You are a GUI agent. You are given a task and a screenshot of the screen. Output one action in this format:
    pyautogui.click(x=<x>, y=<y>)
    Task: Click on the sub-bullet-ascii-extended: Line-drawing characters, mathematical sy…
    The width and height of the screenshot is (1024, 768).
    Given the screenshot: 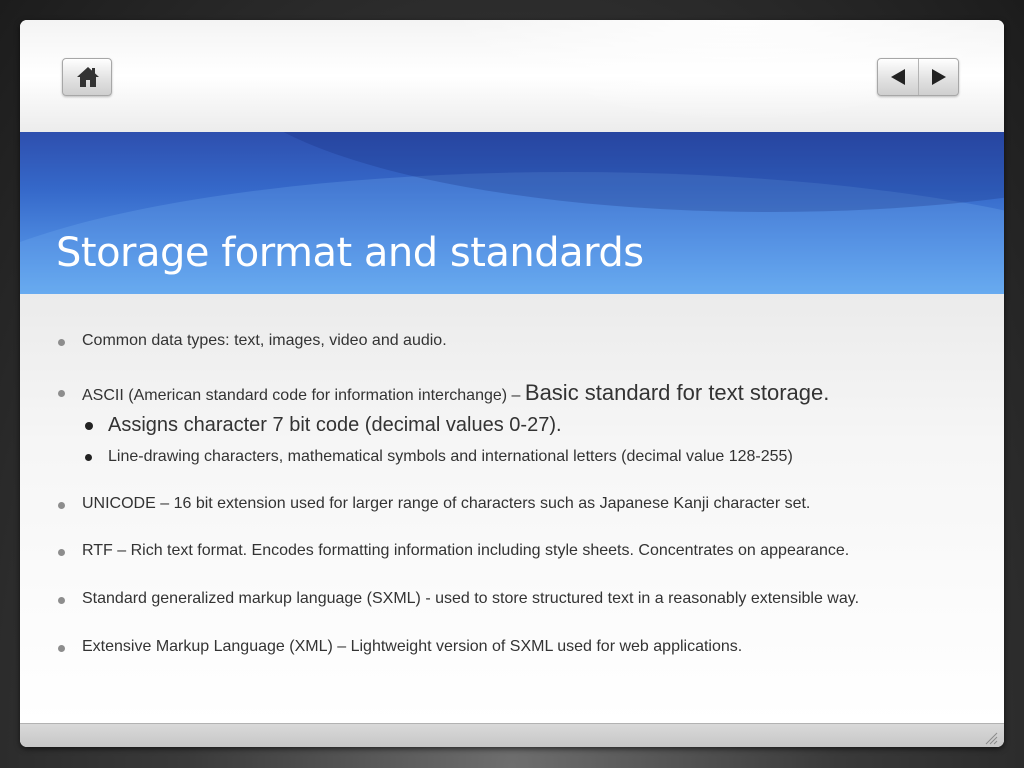 What is the action you would take?
    pyautogui.click(x=439, y=457)
    